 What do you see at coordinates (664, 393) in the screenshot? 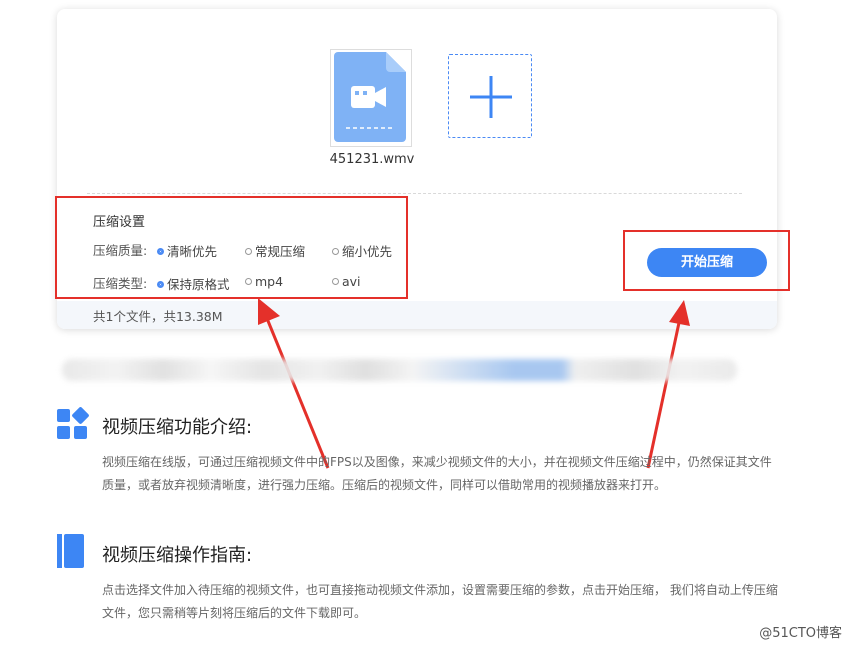
I see `annotation-arrow-right` at bounding box center [664, 393].